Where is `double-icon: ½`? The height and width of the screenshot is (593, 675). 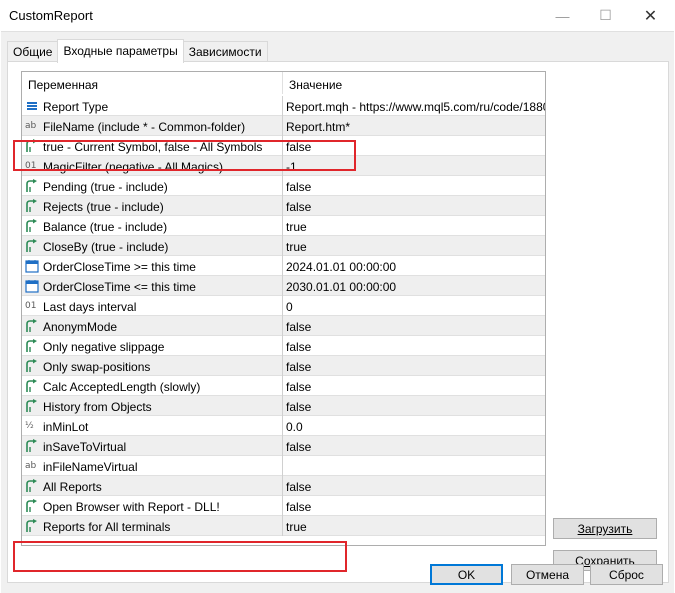 double-icon: ½ is located at coordinates (29, 426).